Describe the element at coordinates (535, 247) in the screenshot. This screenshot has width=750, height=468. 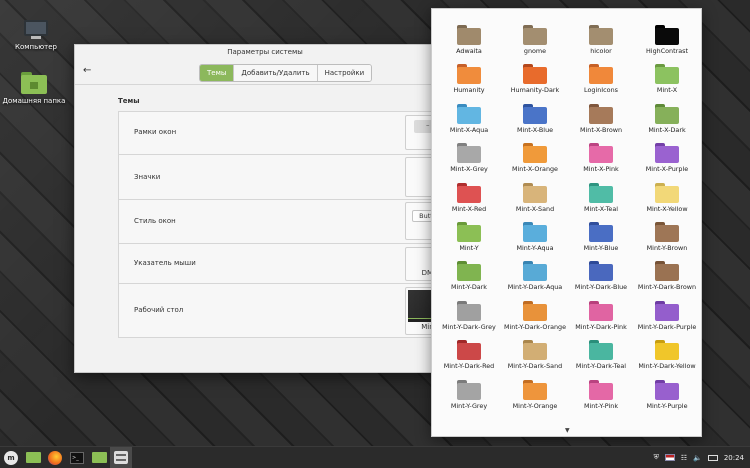
I see `icon-theme-name: Mint-Y-Aqua` at that location.